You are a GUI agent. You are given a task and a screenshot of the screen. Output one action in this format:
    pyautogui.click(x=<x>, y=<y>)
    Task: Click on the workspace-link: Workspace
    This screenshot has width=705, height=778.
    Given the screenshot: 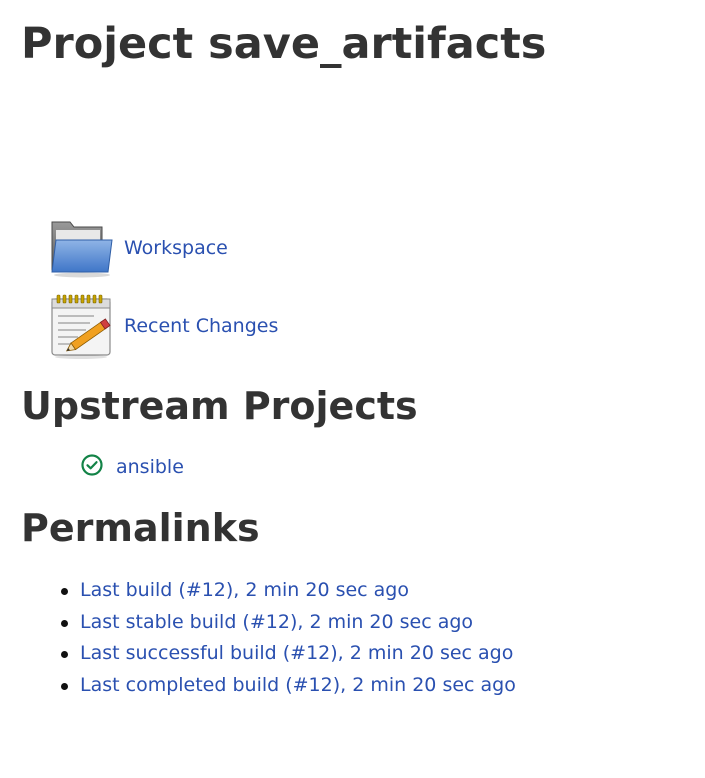 What is the action you would take?
    pyautogui.click(x=176, y=248)
    